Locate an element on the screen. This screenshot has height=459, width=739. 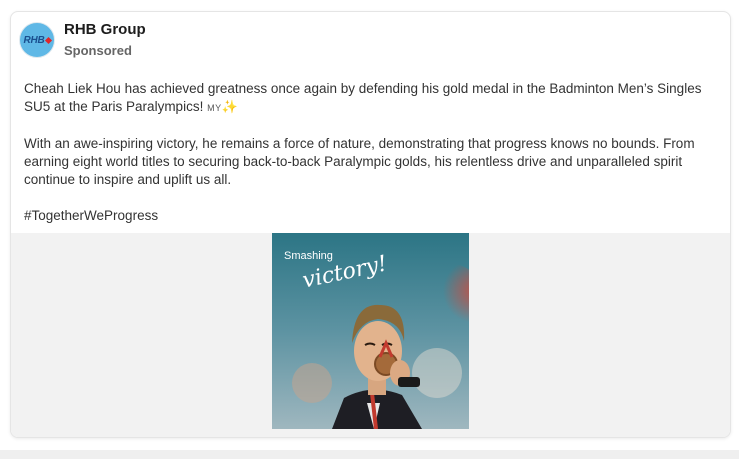
rhb-logo-icon: RHB is located at coordinates (37, 40).